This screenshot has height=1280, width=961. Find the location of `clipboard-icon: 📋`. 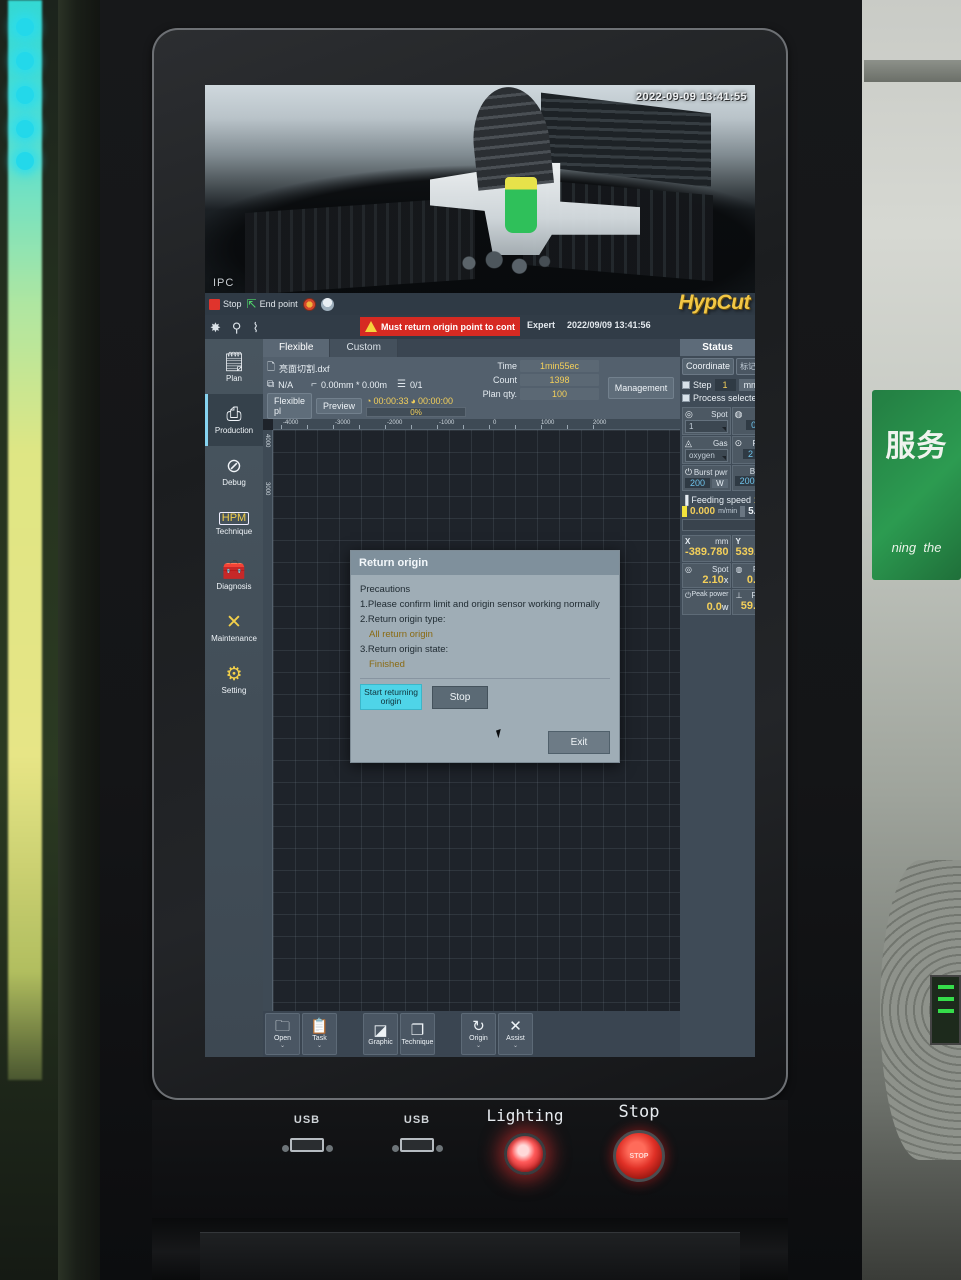

clipboard-icon: 📋 is located at coordinates (319, 1026).